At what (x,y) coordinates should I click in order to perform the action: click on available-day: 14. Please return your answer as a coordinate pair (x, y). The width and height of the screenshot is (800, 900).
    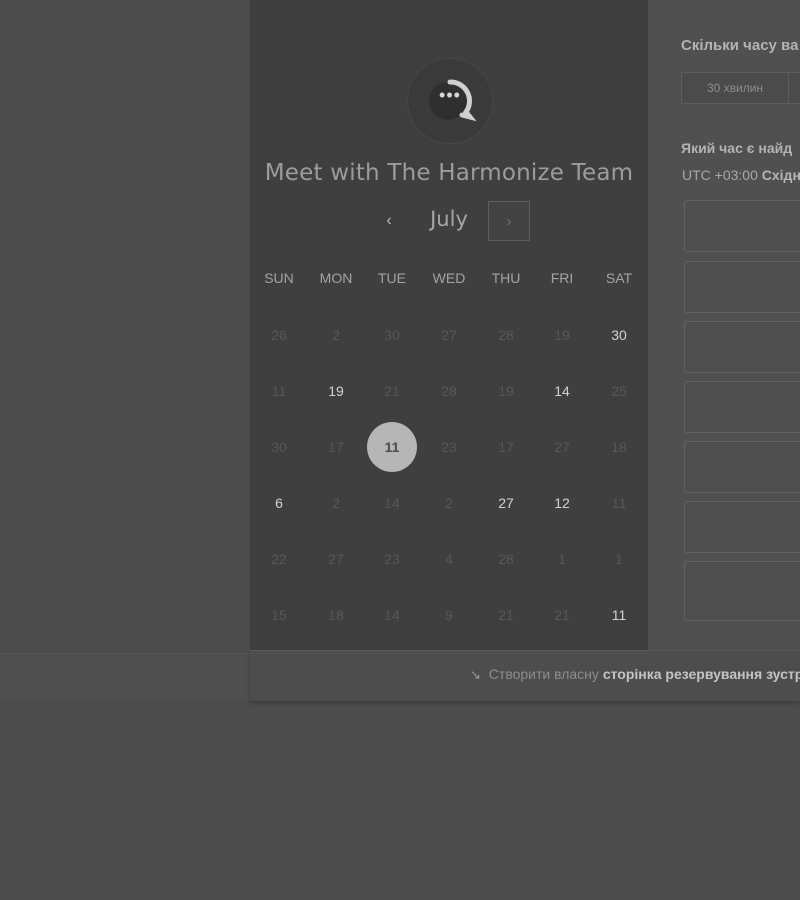
    Looking at the image, I should click on (562, 391).